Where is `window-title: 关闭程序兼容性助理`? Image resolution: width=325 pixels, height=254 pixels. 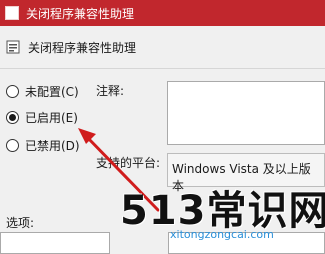 window-title: 关闭程序兼容性助理 is located at coordinates (80, 13).